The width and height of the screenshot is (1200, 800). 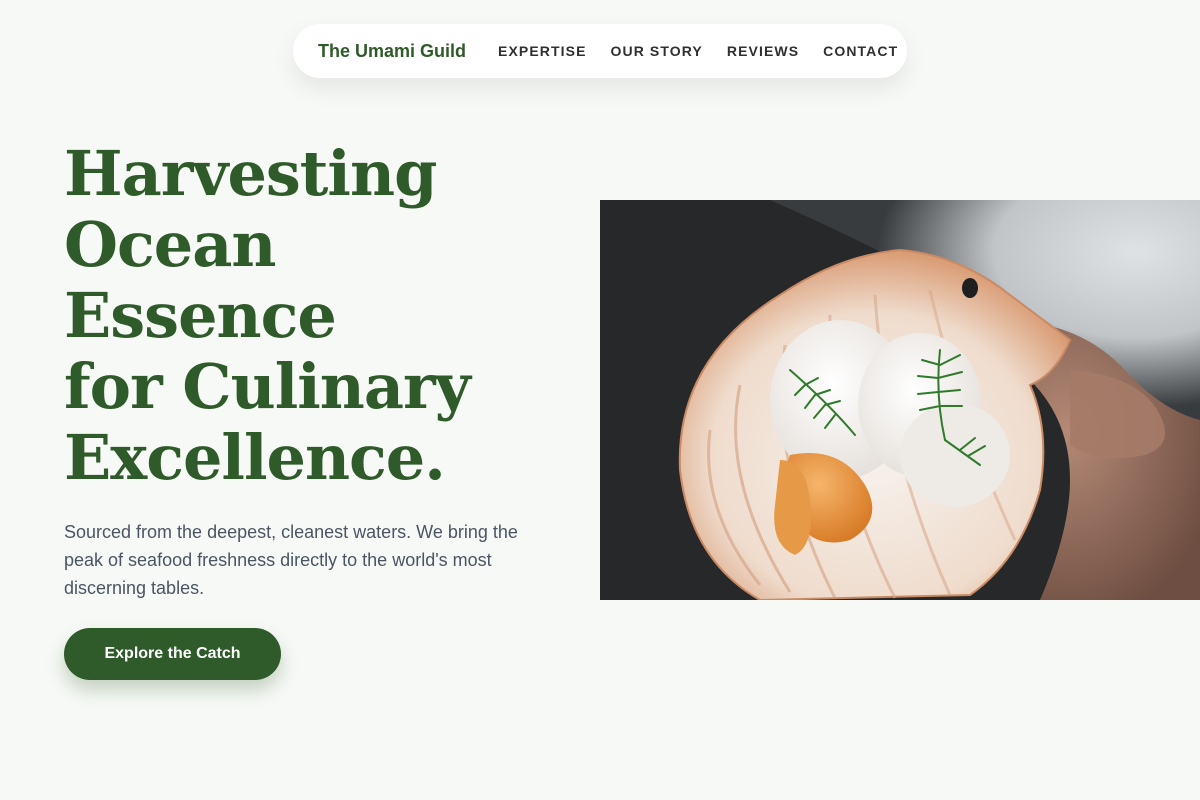 I want to click on nav-links: EXPERTISE OUR STORY REVIEWS CONTACT, so click(x=698, y=51).